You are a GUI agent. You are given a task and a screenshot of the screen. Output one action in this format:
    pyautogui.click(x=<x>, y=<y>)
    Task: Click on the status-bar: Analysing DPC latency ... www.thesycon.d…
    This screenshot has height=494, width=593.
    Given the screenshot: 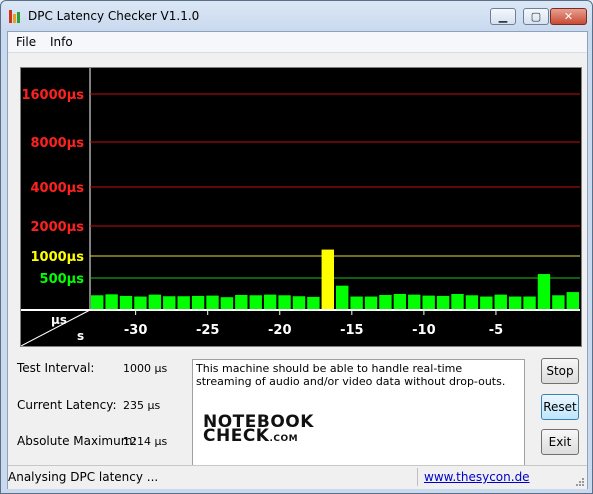 What is the action you would take?
    pyautogui.click(x=297, y=477)
    